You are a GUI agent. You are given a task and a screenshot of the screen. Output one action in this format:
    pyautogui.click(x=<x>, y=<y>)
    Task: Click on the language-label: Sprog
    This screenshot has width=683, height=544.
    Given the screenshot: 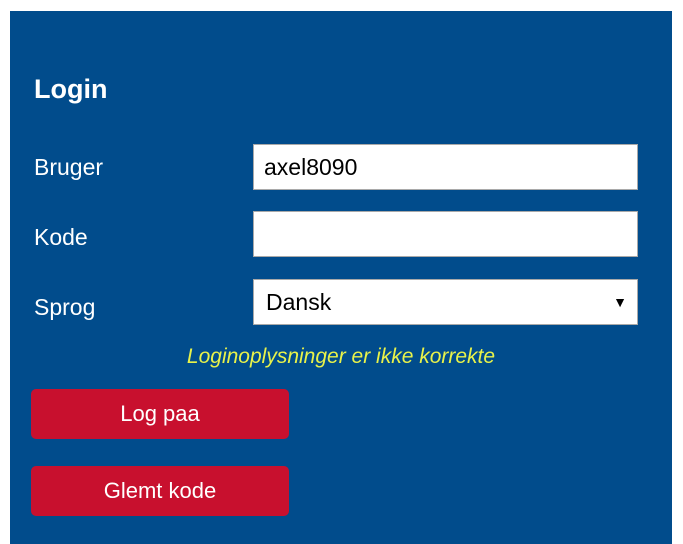 What is the action you would take?
    pyautogui.click(x=65, y=307)
    